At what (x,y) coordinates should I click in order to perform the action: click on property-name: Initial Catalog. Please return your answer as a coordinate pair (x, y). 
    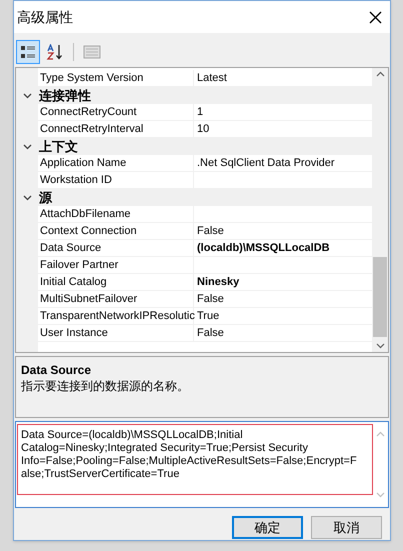
    Looking at the image, I should click on (116, 282).